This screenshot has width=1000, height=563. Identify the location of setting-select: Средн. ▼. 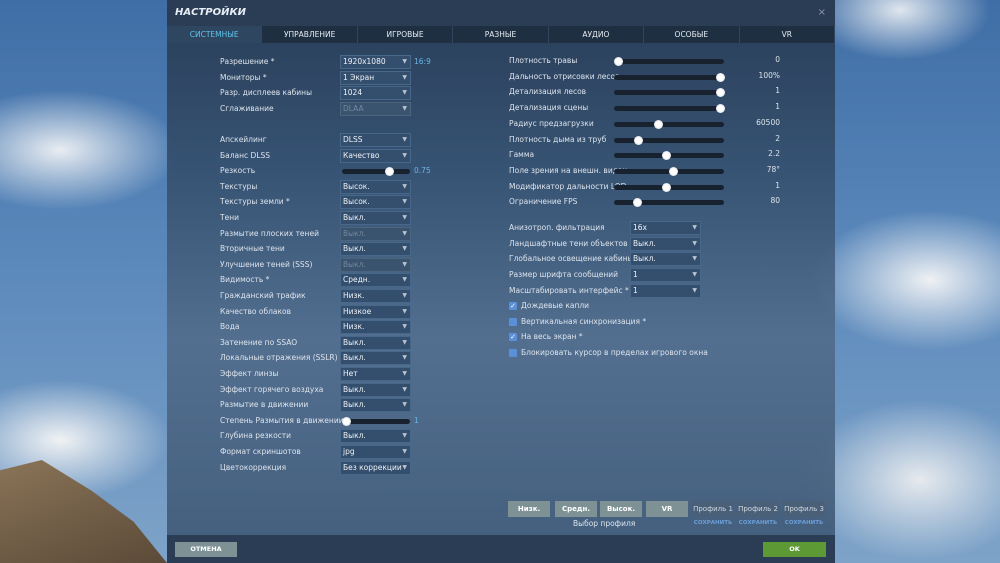
(375, 280).